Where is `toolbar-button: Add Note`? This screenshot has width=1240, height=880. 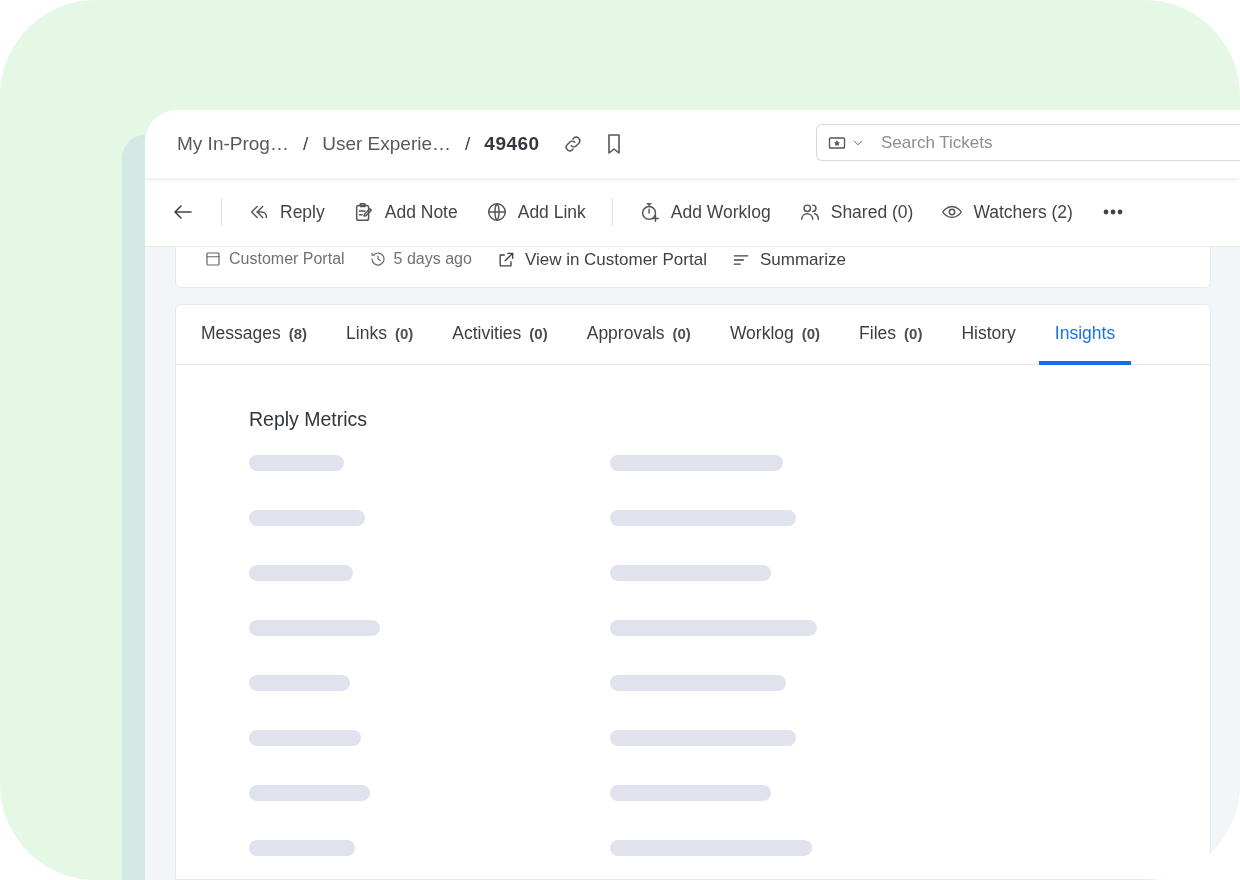
toolbar-button: Add Note is located at coordinates (405, 212).